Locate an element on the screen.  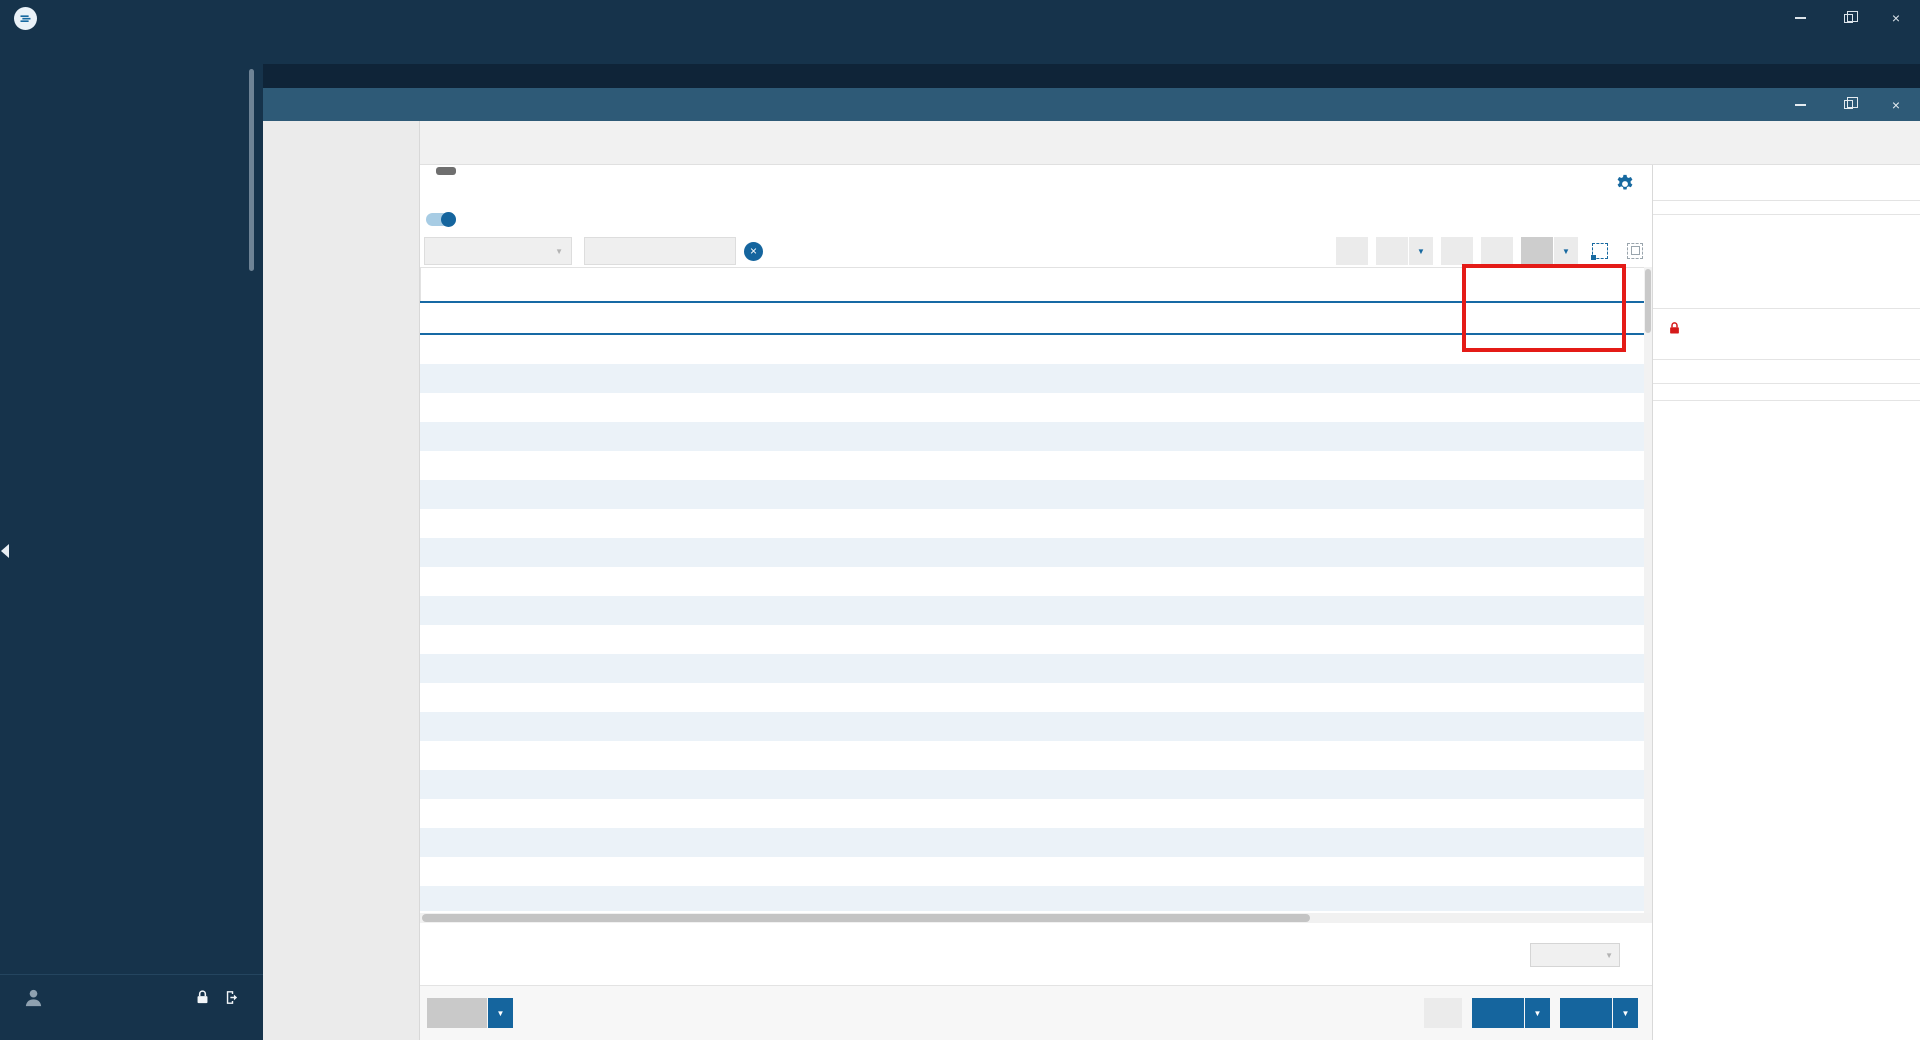
void-dropdown-caret: ▼ is located at coordinates (1566, 251).